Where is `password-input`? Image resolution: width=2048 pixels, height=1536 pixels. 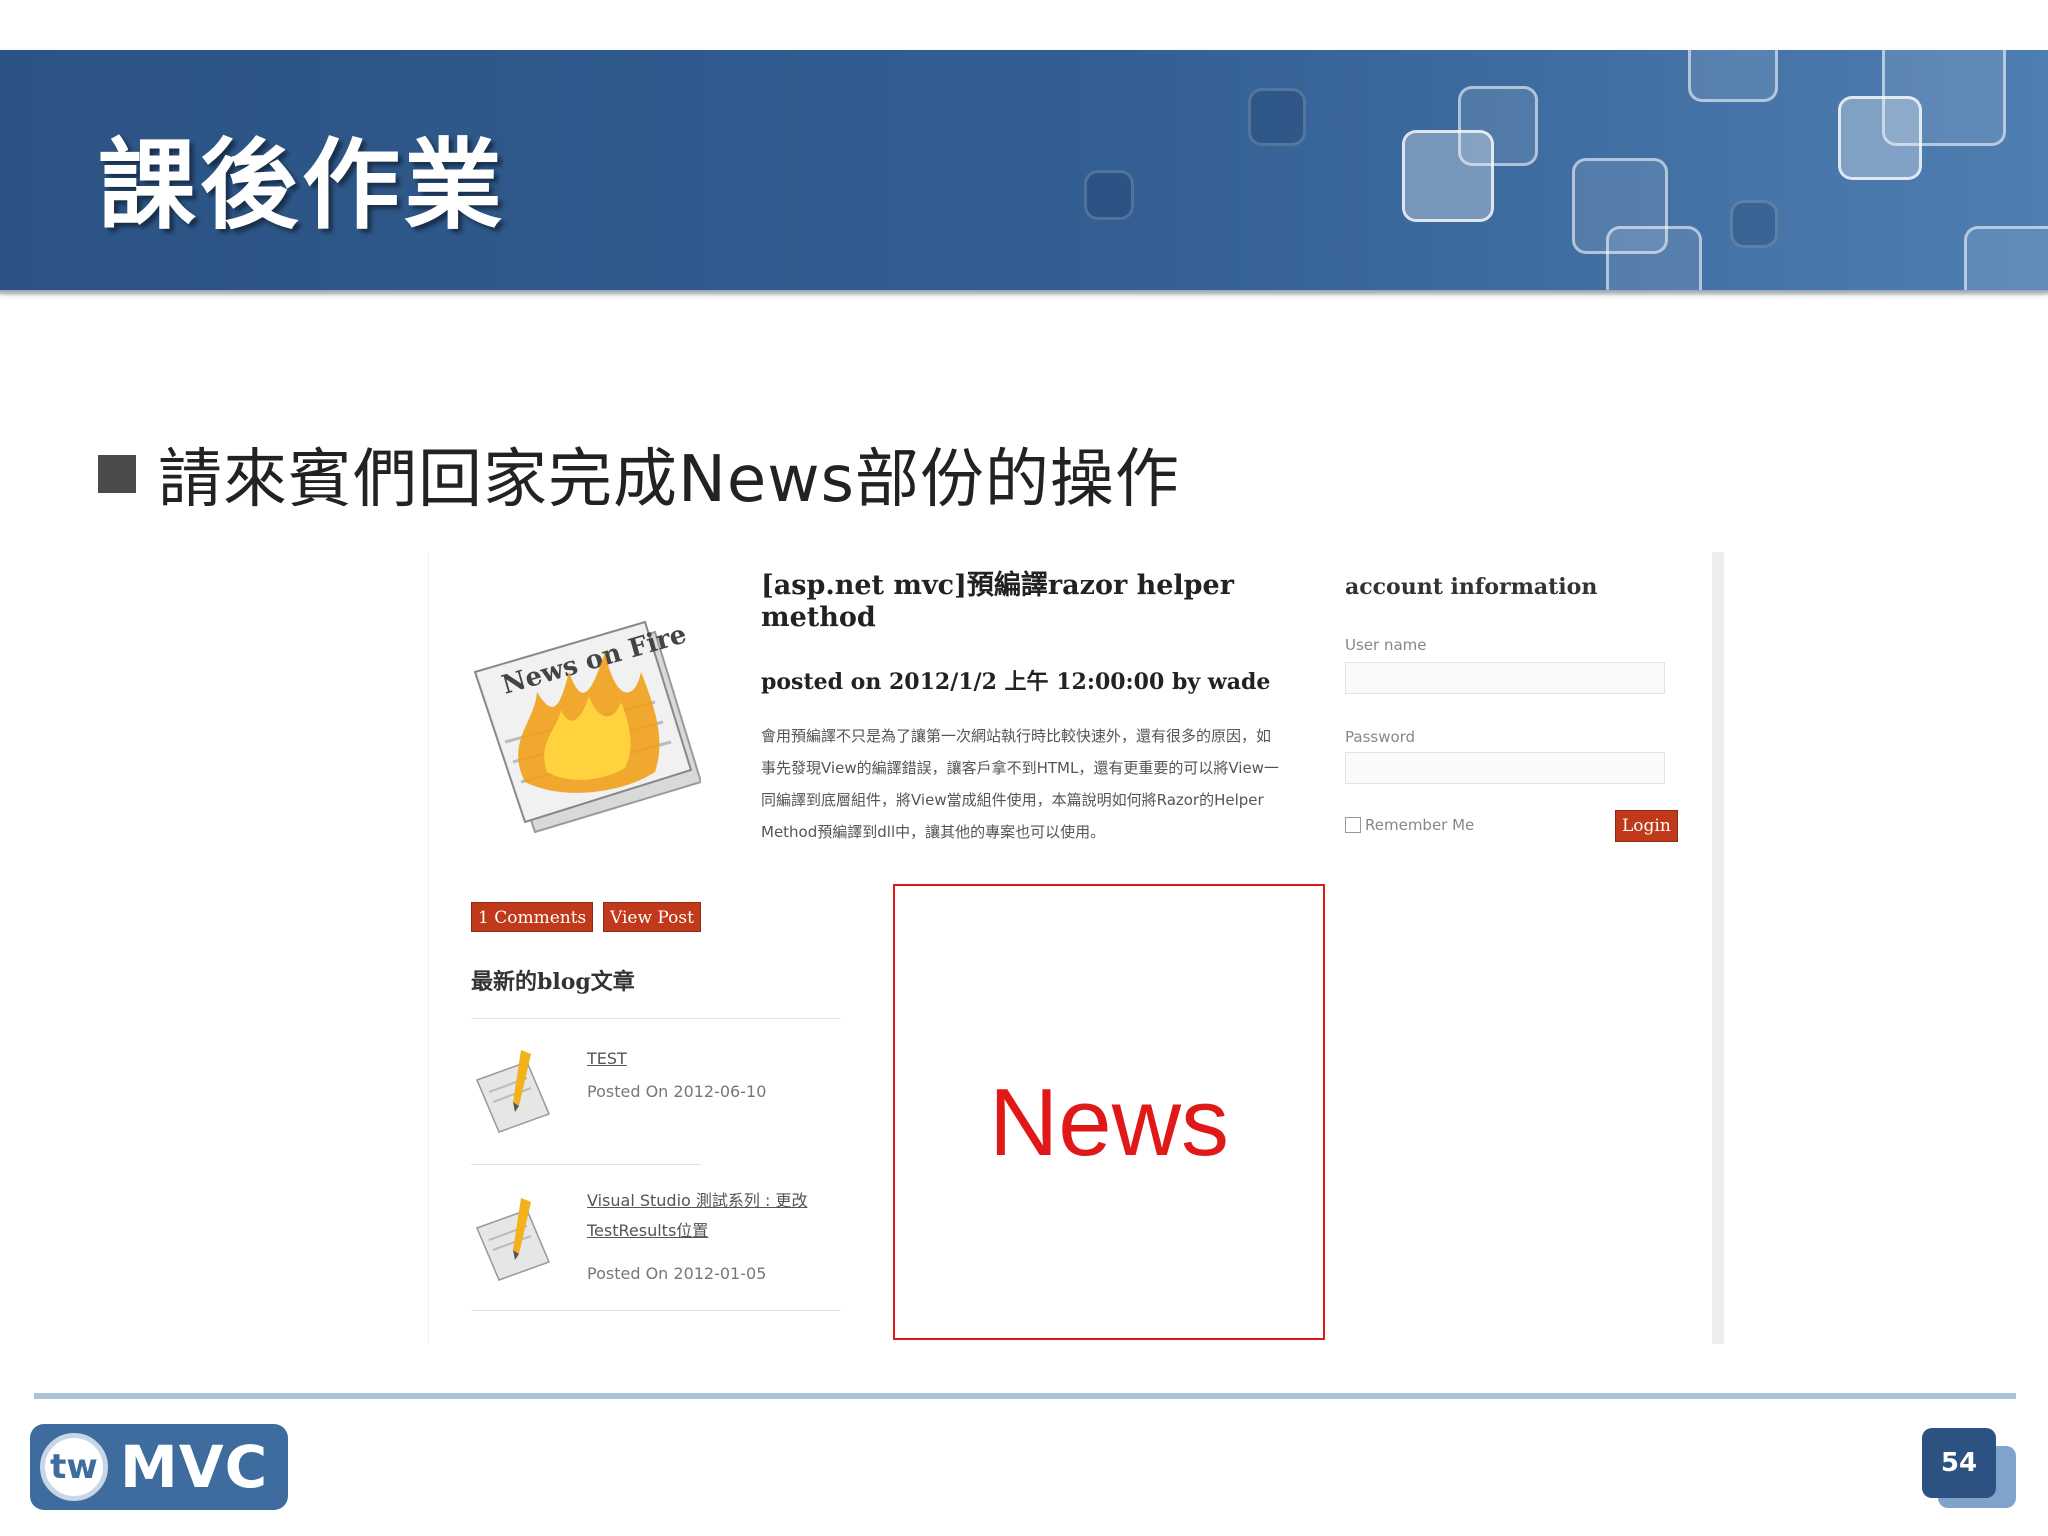 password-input is located at coordinates (1505, 768).